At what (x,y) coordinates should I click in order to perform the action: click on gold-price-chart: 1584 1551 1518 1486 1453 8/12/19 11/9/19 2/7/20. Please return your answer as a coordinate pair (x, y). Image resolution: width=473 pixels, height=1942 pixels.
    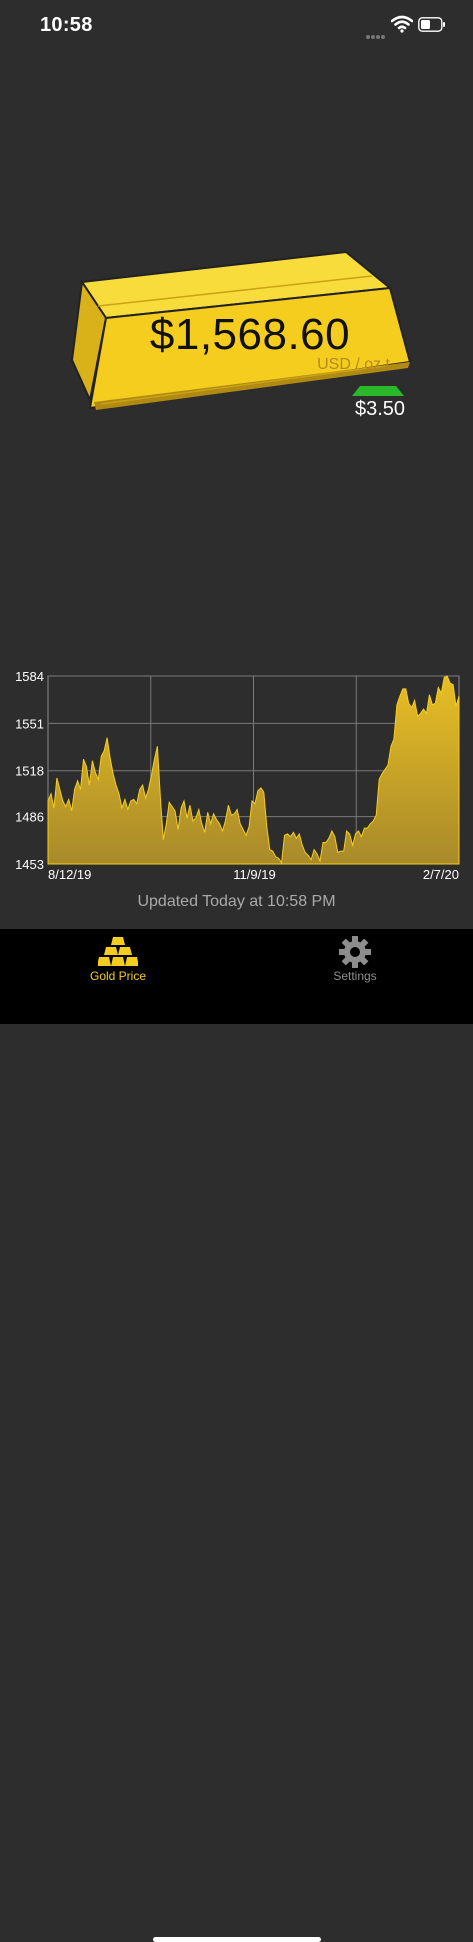
    Looking at the image, I should click on (237, 775).